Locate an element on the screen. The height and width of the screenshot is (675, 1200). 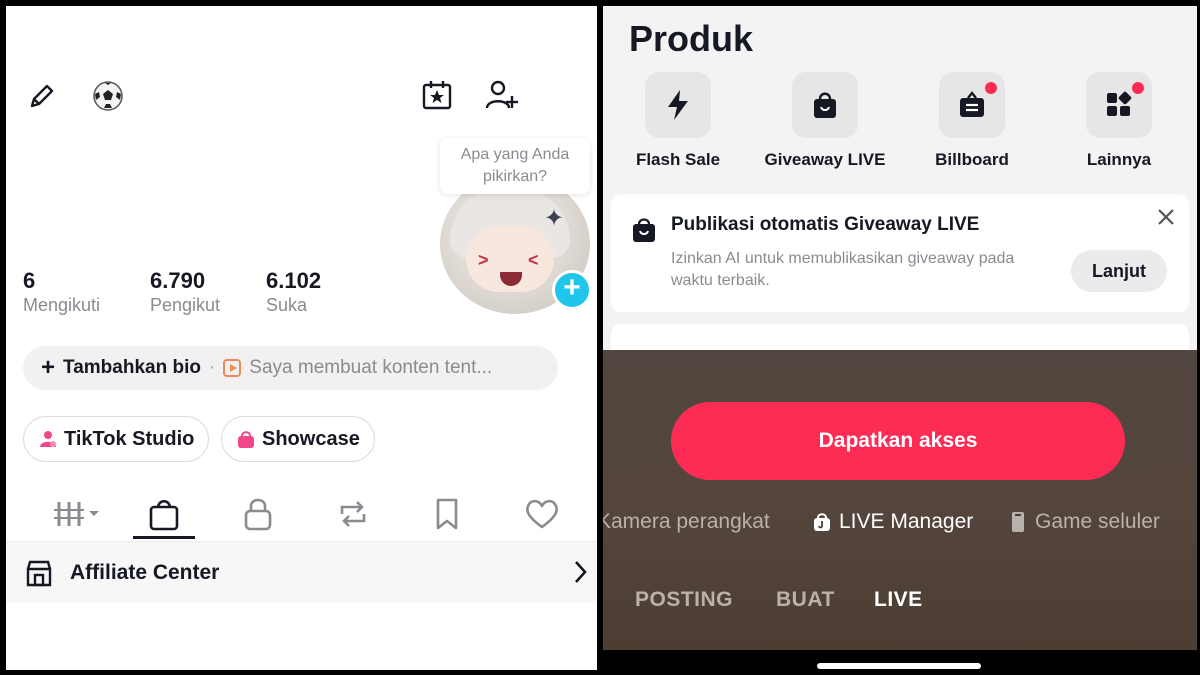
stat-likes: 6.102 Suka is located at coordinates (293, 292).